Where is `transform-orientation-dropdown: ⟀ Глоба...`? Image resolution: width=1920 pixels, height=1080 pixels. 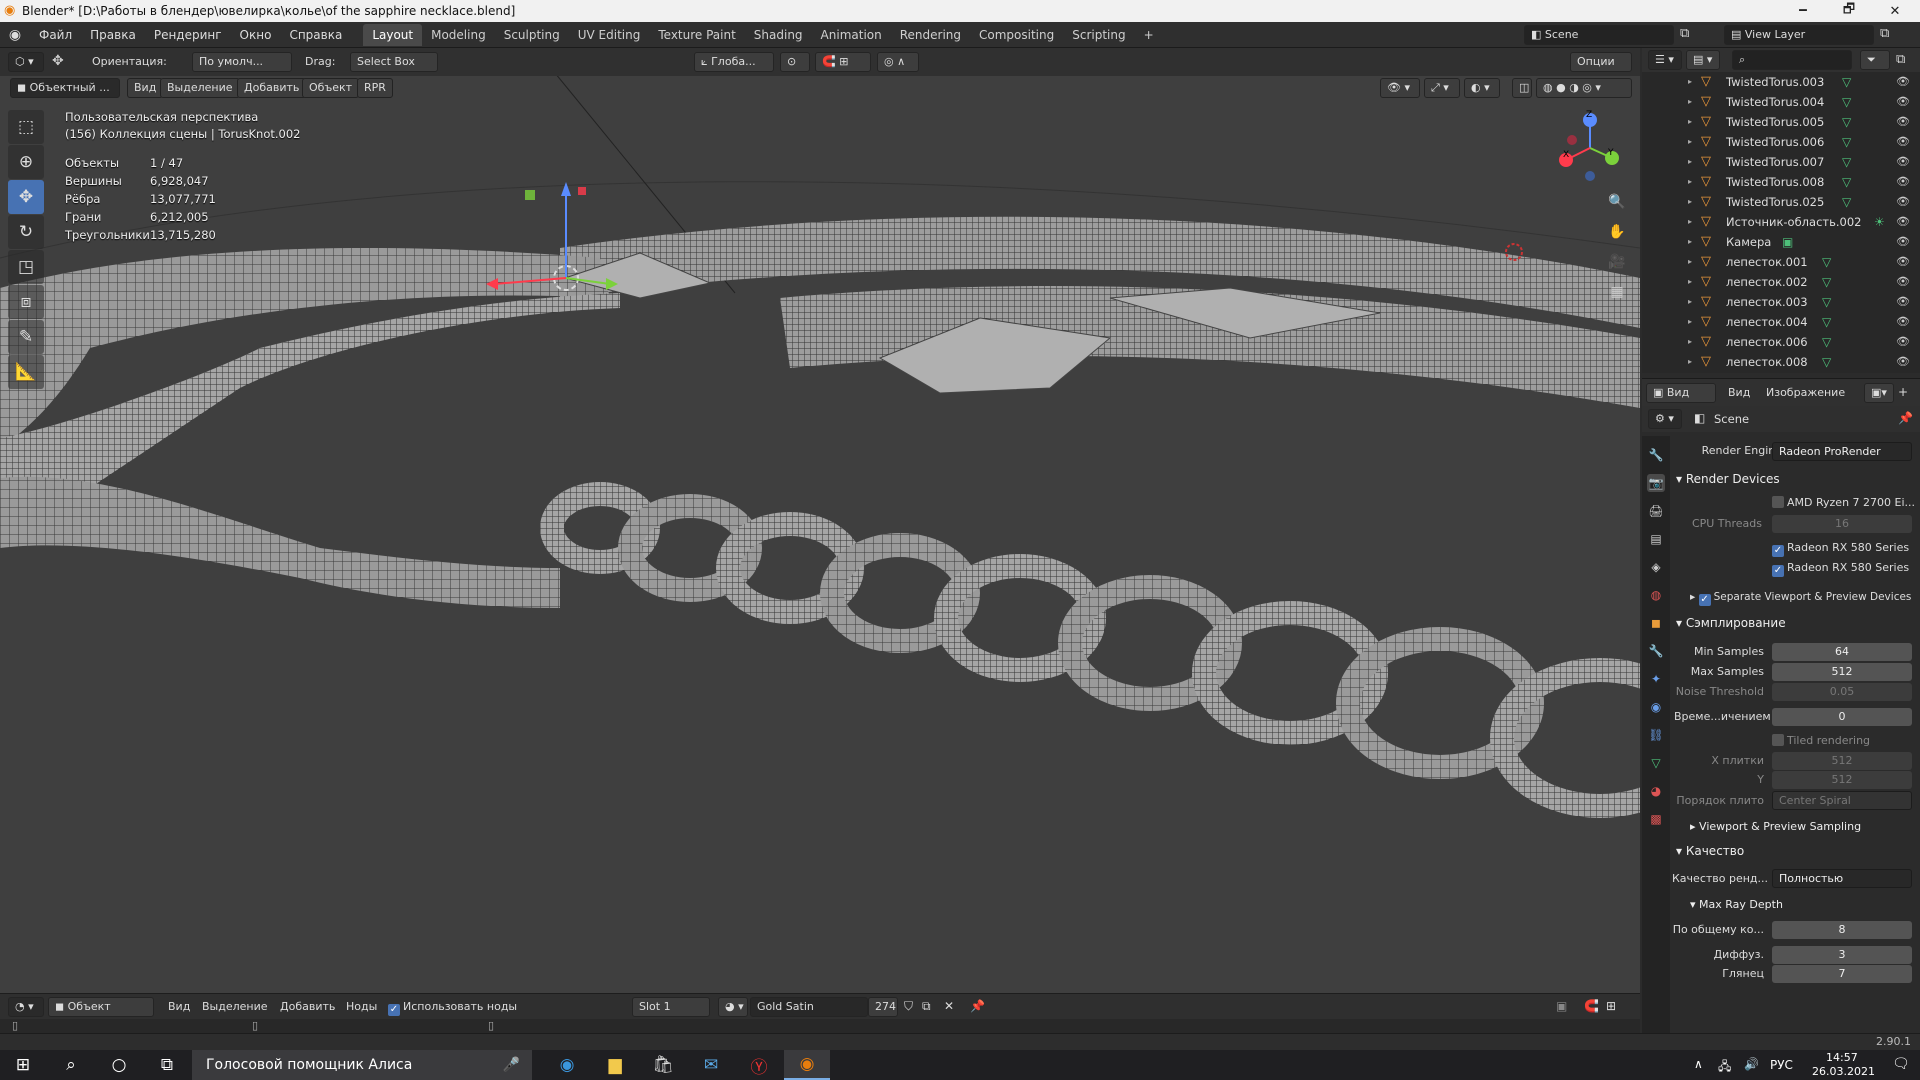 transform-orientation-dropdown: ⟀ Глоба... is located at coordinates (734, 62).